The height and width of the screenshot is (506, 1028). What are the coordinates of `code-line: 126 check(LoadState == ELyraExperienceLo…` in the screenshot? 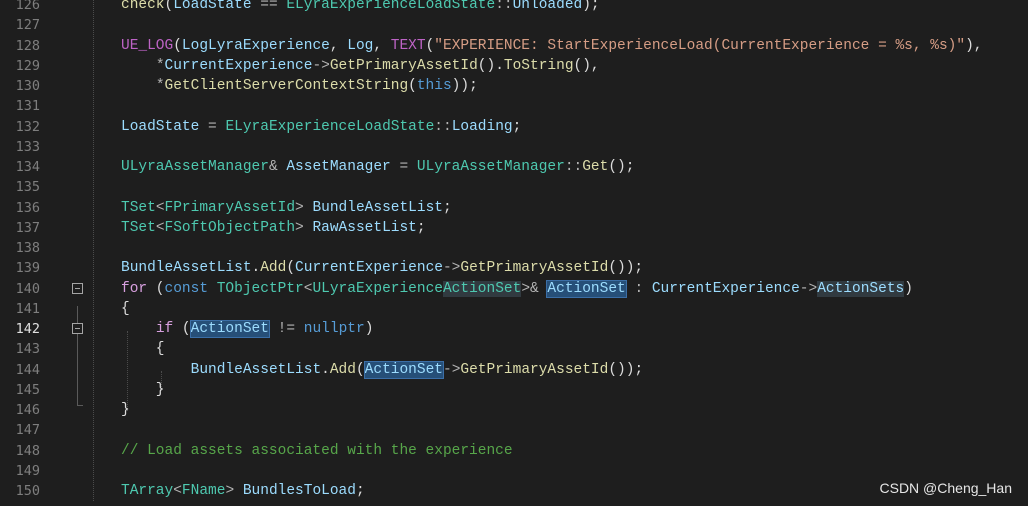 It's located at (514, 7).